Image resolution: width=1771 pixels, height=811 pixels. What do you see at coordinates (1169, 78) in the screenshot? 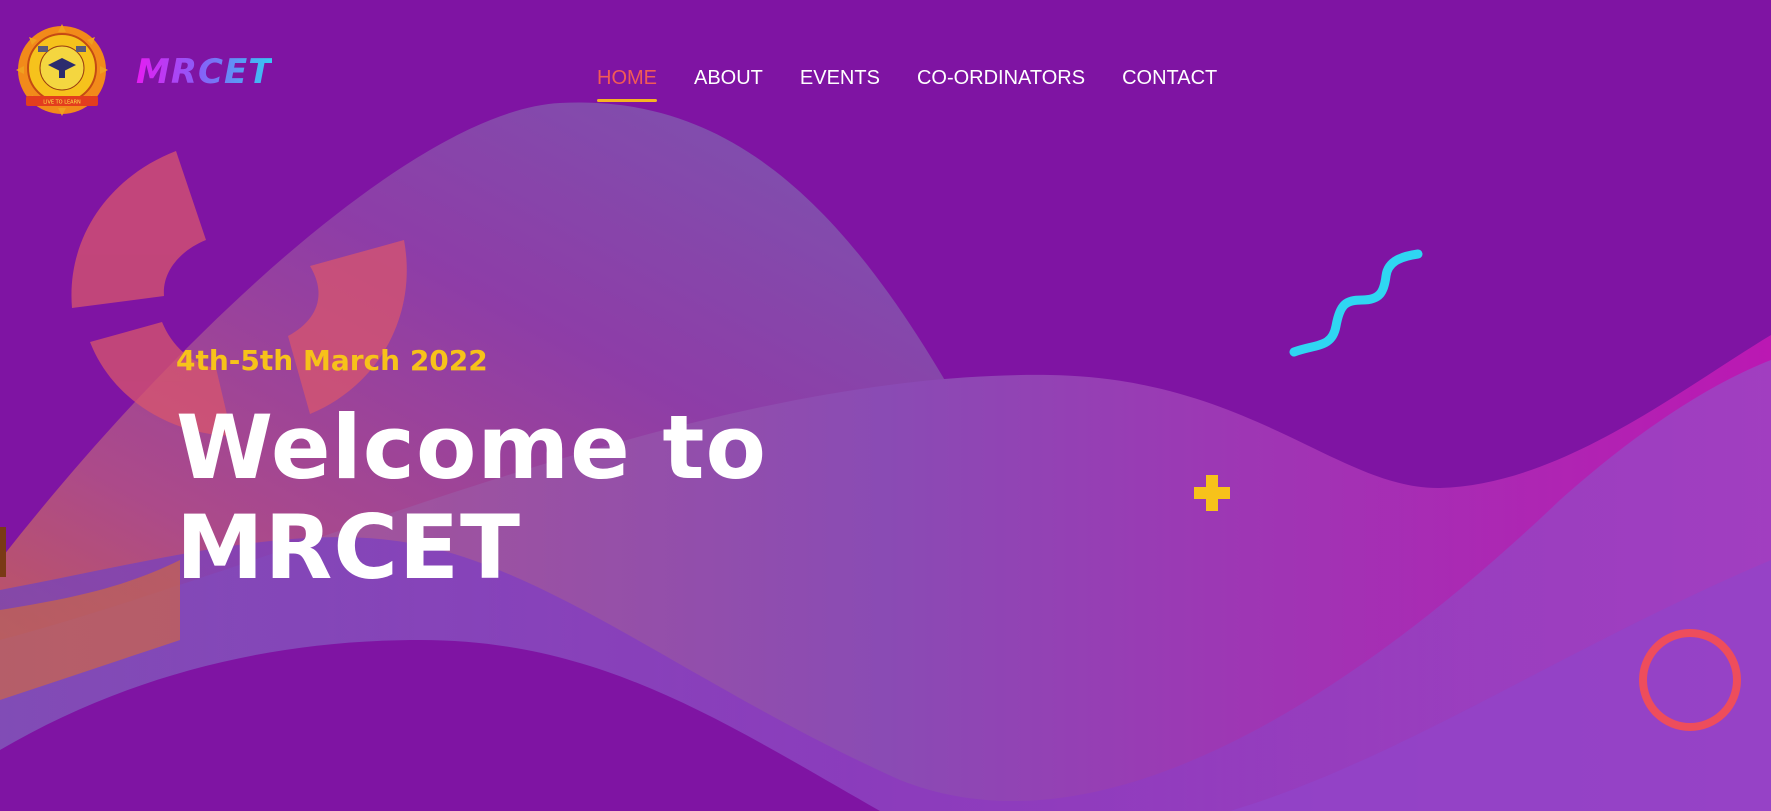
I see `nav-contact: CONTACT` at bounding box center [1169, 78].